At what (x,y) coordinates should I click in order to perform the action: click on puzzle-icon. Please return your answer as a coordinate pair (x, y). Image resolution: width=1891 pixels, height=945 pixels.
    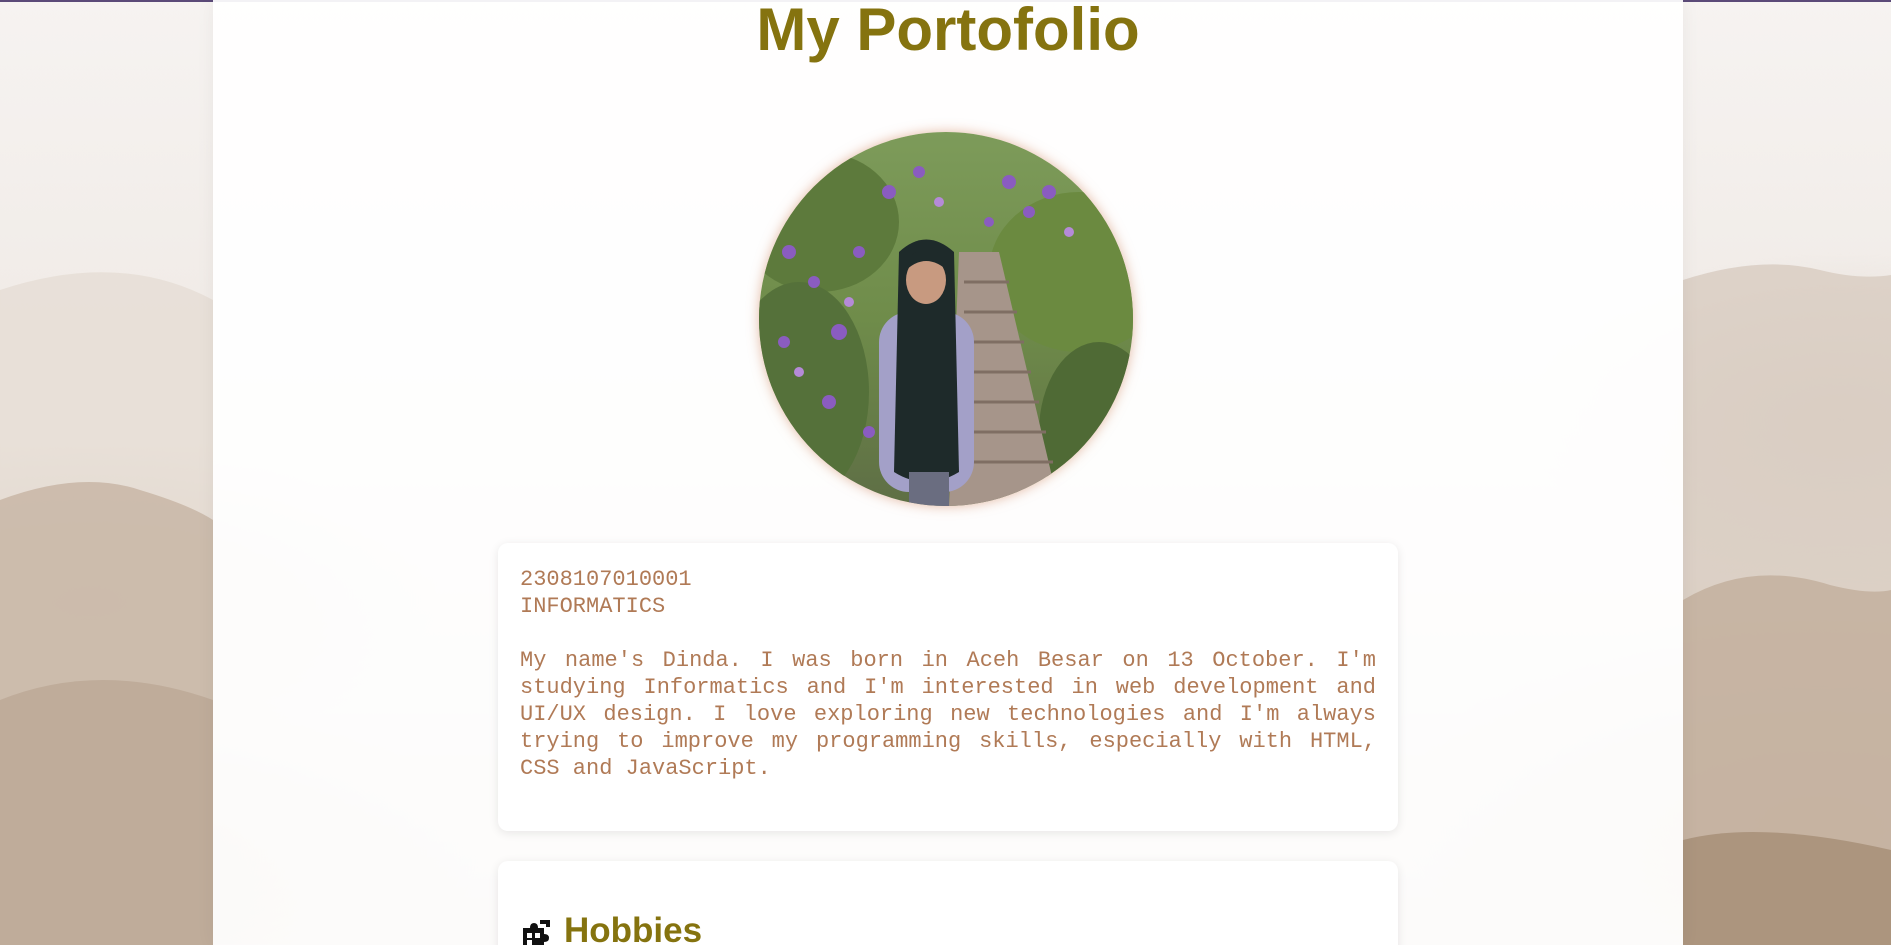
    Looking at the image, I should click on (536, 932).